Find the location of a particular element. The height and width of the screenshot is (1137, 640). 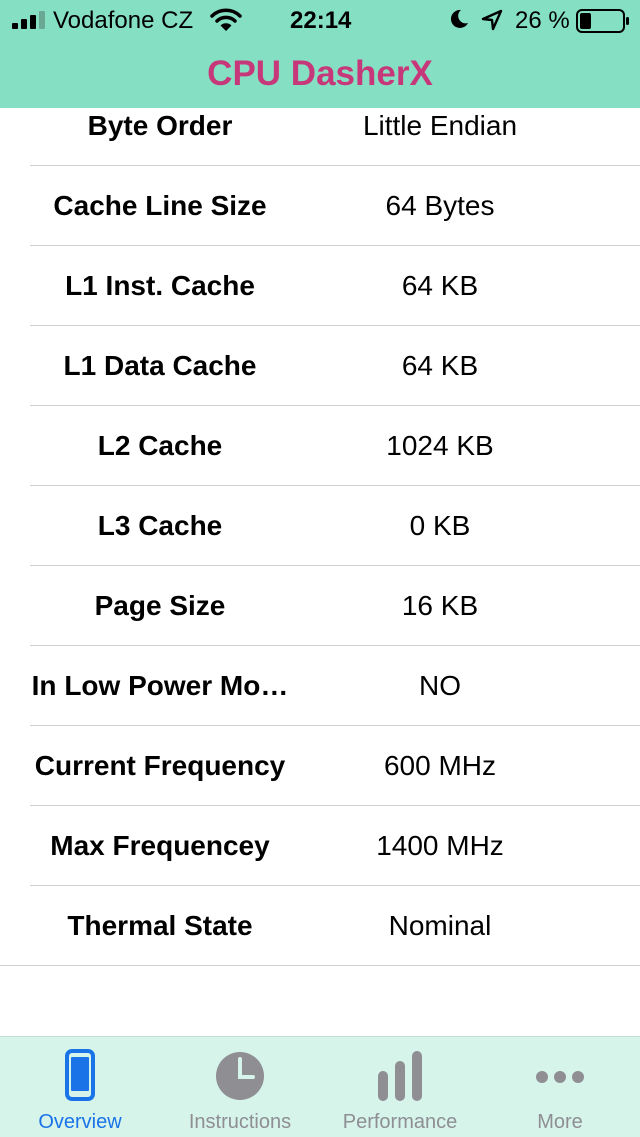

row-value: Nominal is located at coordinates (440, 925).